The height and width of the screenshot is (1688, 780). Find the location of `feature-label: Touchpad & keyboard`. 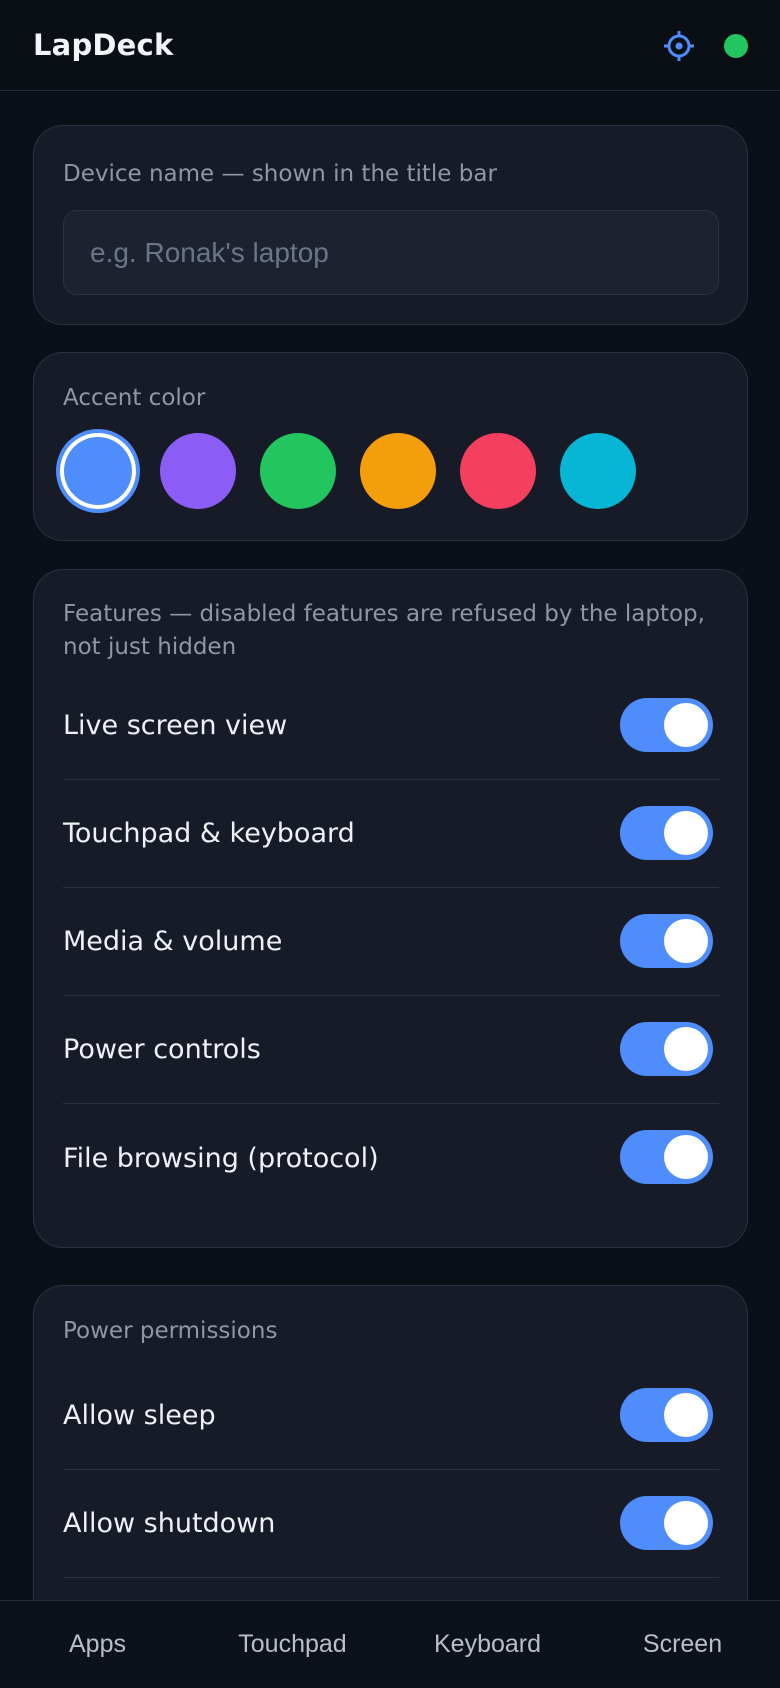

feature-label: Touchpad & keyboard is located at coordinates (209, 833).